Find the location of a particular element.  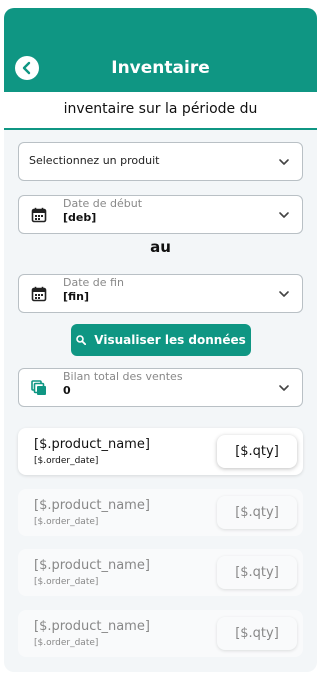

start-date-field: Date de début [deb] is located at coordinates (160, 214).